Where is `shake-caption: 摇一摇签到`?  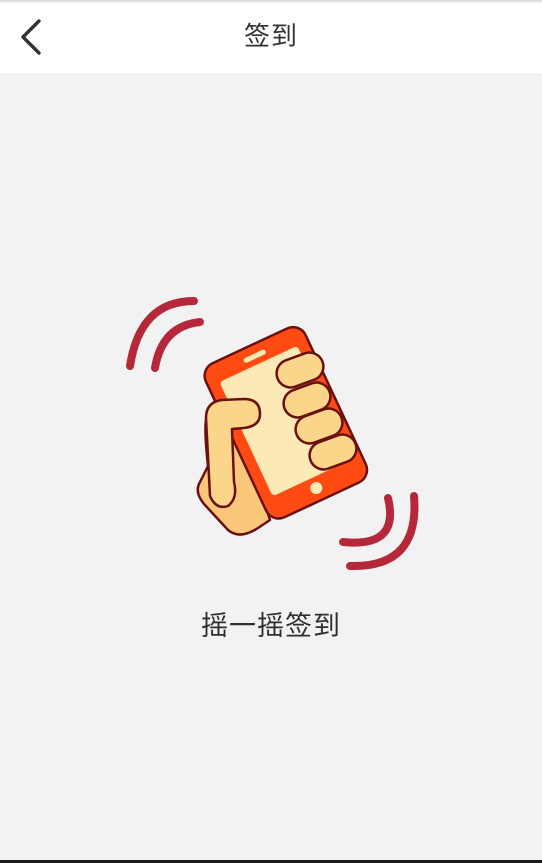 shake-caption: 摇一摇签到 is located at coordinates (271, 626).